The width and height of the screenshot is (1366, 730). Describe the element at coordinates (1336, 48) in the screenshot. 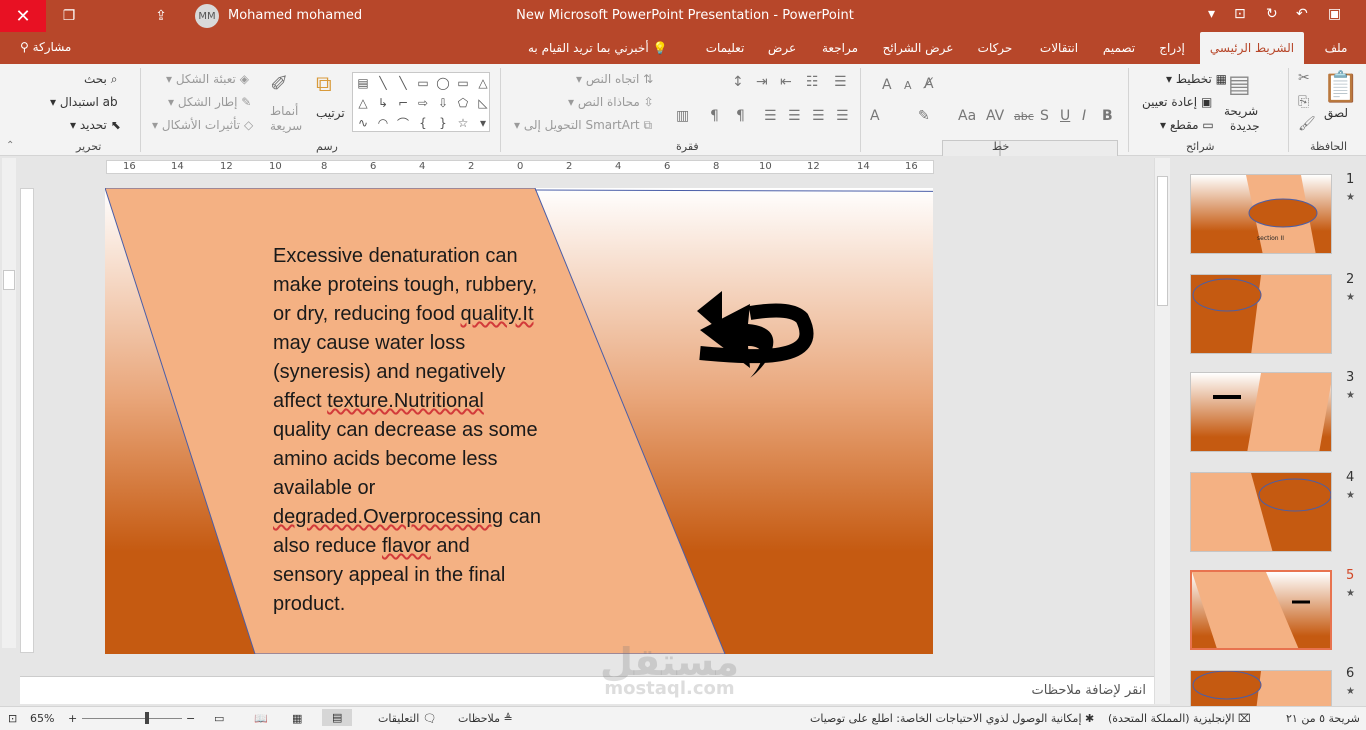

I see `tab-file: ملف` at that location.